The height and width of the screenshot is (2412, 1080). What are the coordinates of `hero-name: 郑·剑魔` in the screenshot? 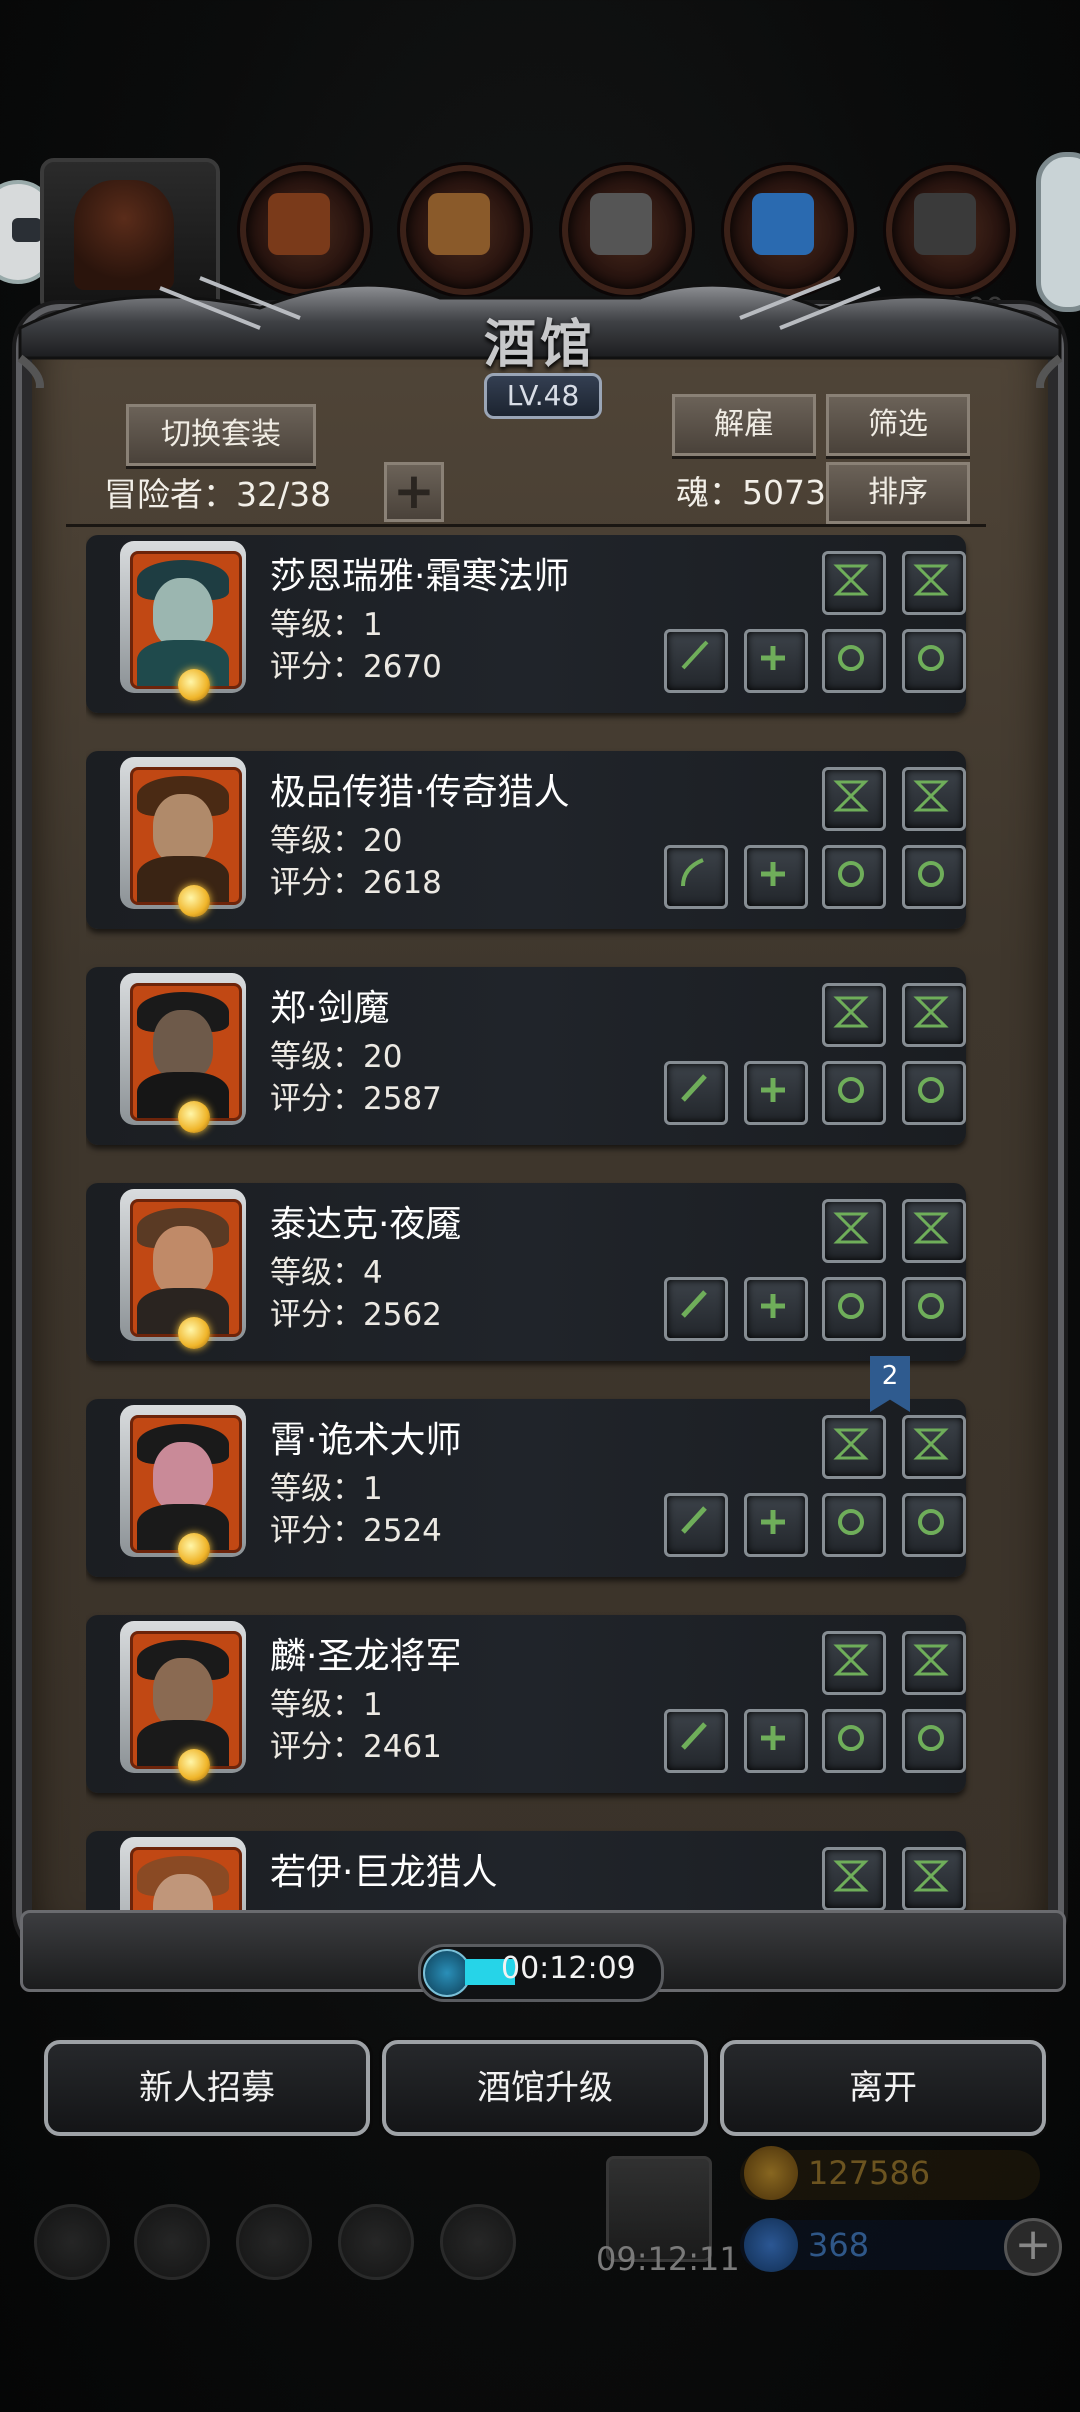 It's located at (330, 1008).